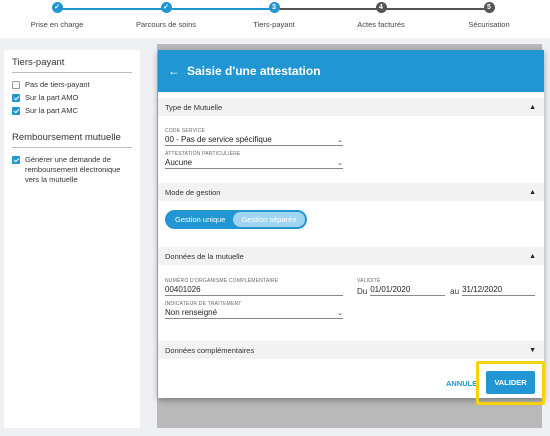 The image size is (550, 436). I want to click on step-label: Actes facturés, so click(381, 24).